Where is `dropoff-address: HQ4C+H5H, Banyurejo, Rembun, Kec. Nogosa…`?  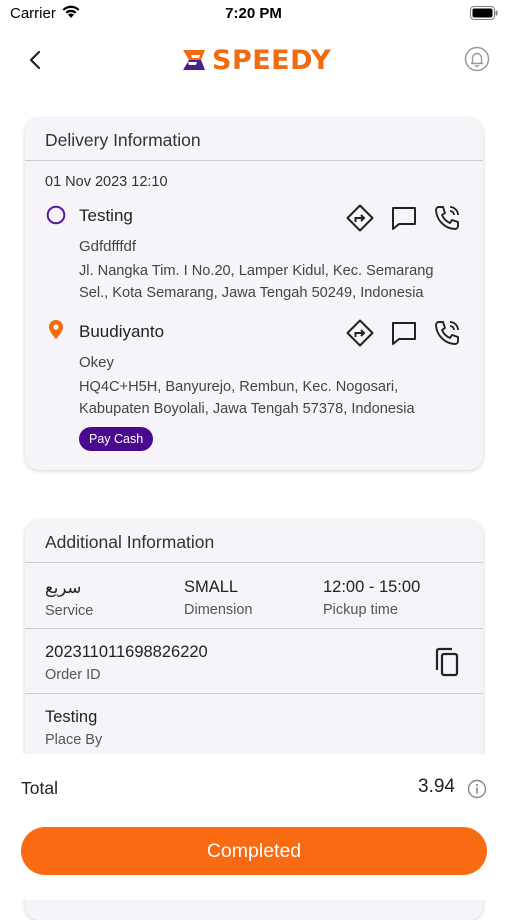 dropoff-address: HQ4C+H5H, Banyurejo, Rembun, Kec. Nogosa… is located at coordinates (247, 398).